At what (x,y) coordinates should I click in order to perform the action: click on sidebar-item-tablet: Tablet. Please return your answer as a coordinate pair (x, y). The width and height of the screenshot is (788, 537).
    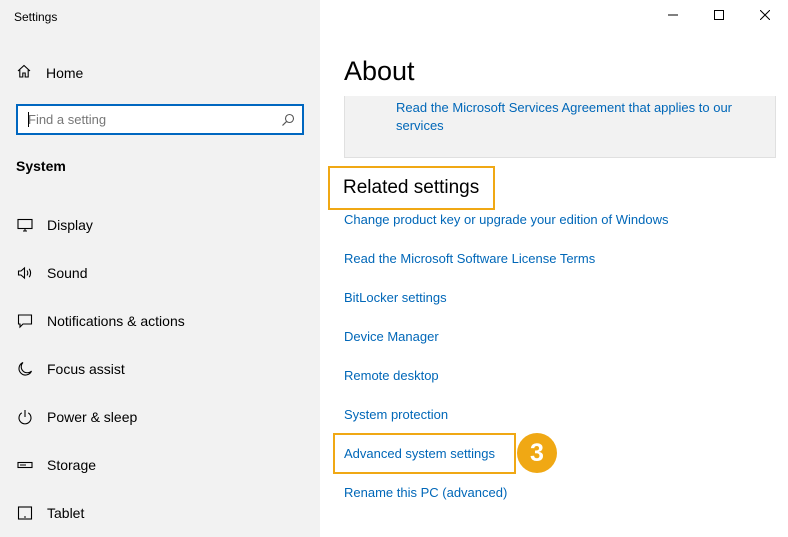
    Looking at the image, I should click on (160, 513).